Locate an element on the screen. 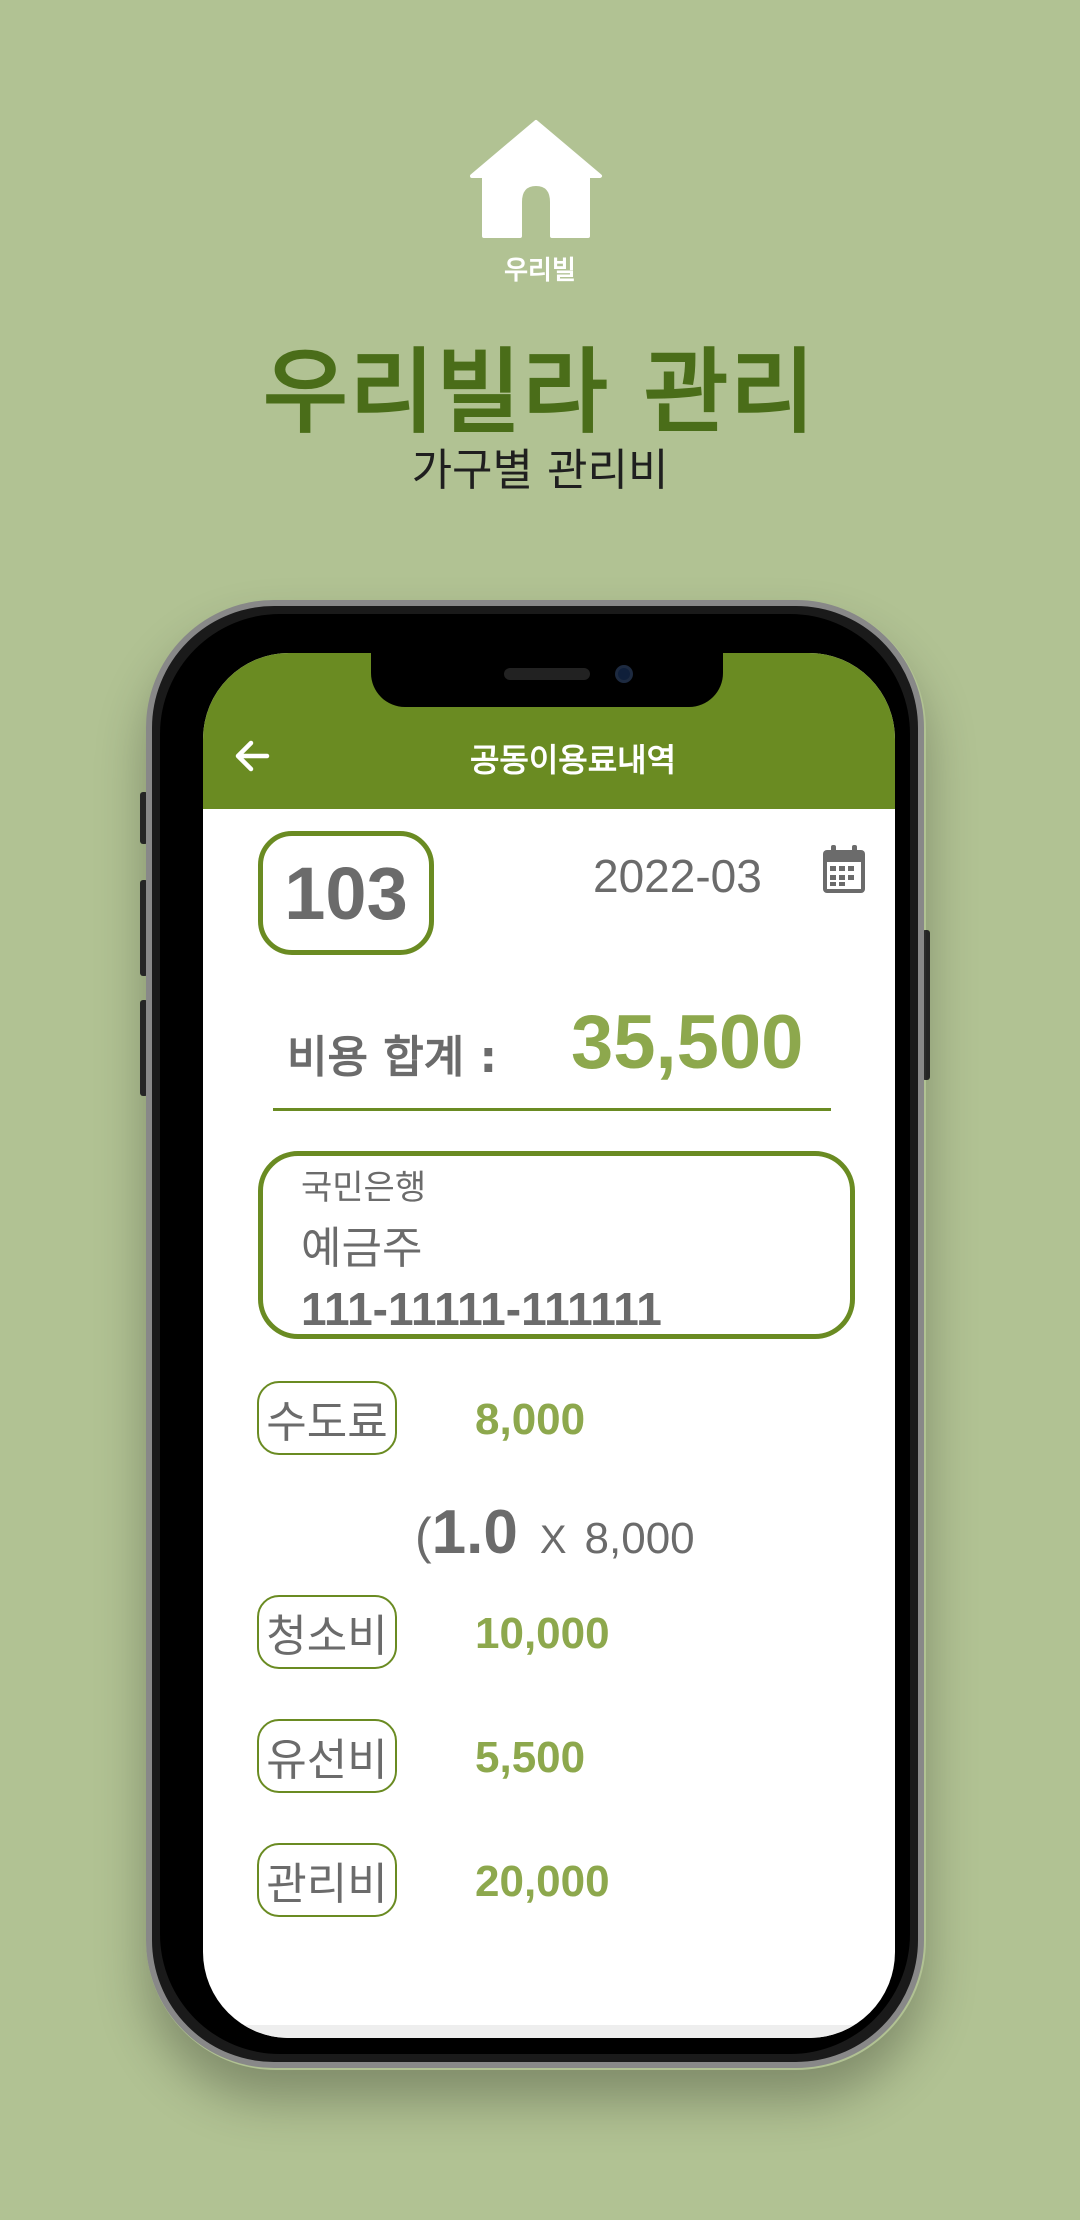 Image resolution: width=1080 pixels, height=2220 pixels. fee-tag-cable: 유선비 is located at coordinates (327, 1756).